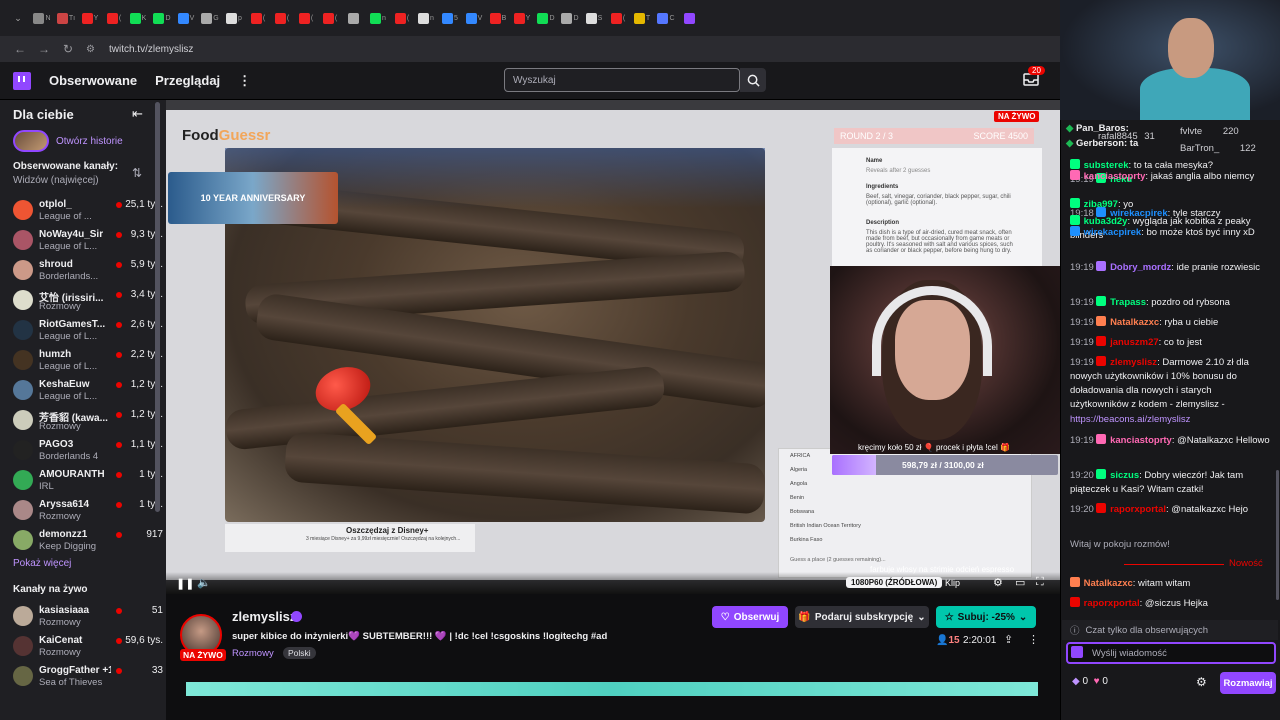 This screenshot has width=1280, height=720. What do you see at coordinates (622, 80) in the screenshot?
I see `search-input: Wyszukaj` at bounding box center [622, 80].